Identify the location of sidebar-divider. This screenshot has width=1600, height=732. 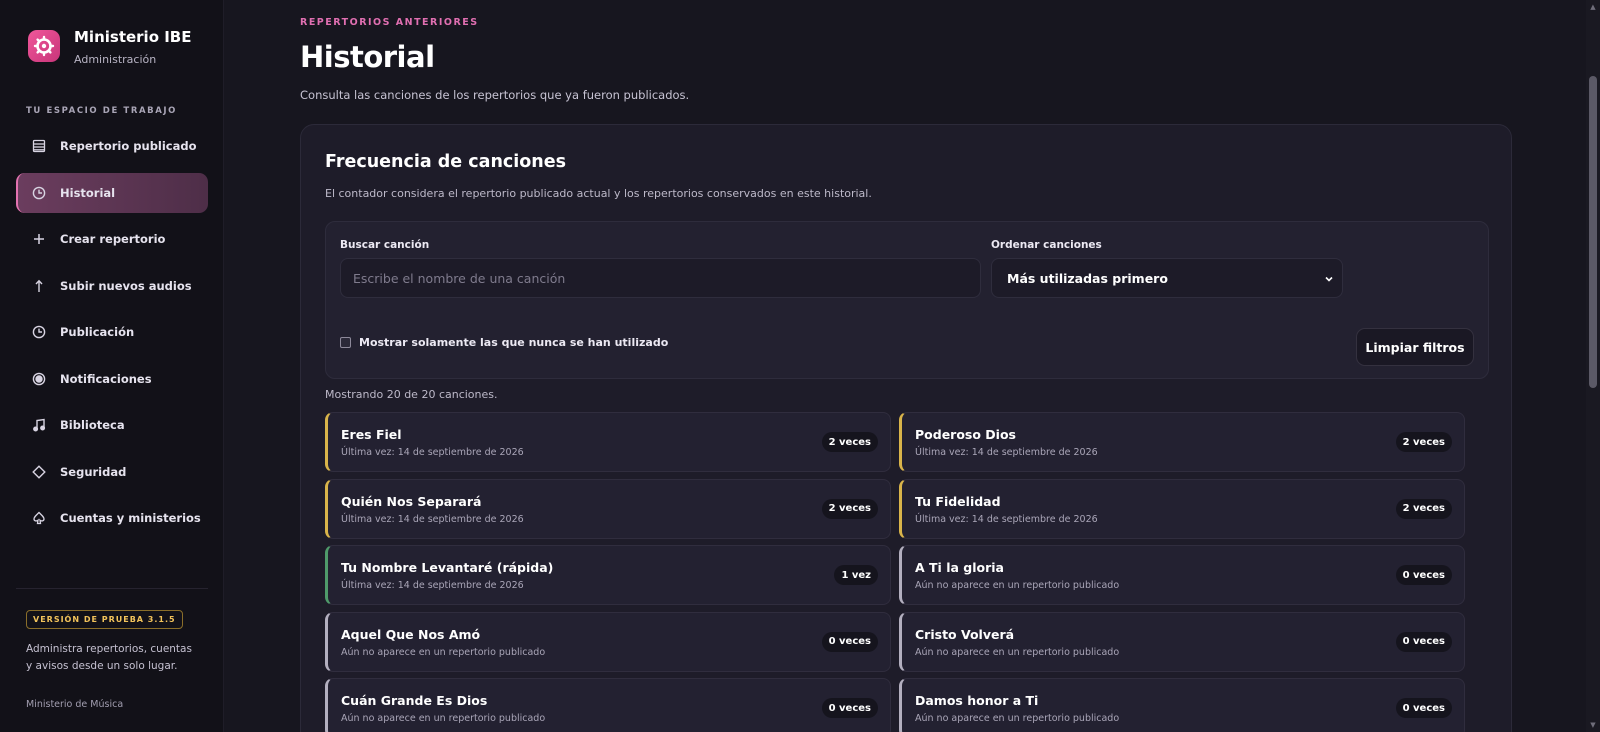
(112, 588).